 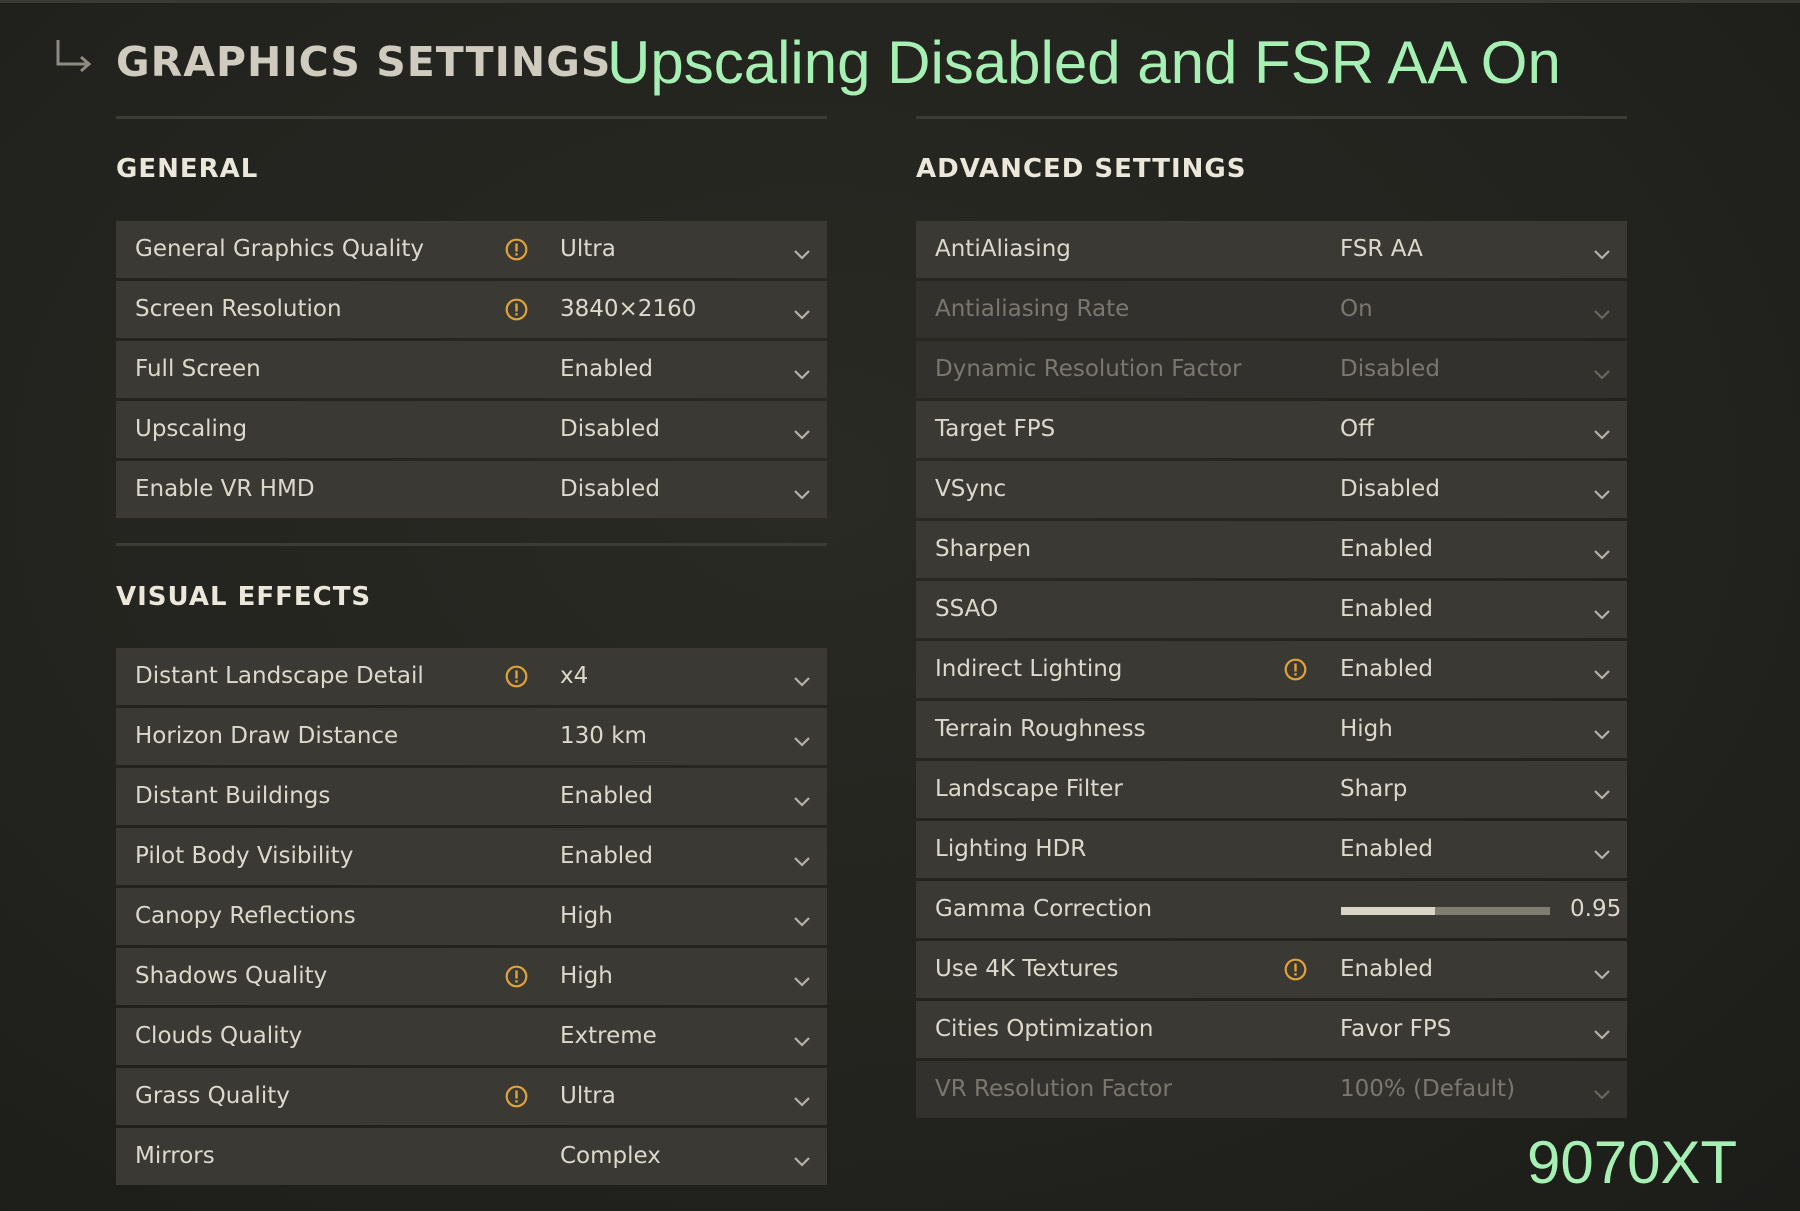 What do you see at coordinates (471, 736) in the screenshot?
I see `setting-row-horizon-draw-distance: Horizon Draw Distance 130 km` at bounding box center [471, 736].